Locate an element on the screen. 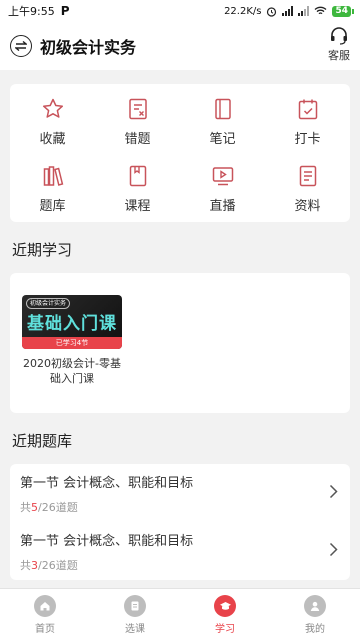 The width and height of the screenshot is (360, 639). grid-item-live: 直播 is located at coordinates (222, 188).